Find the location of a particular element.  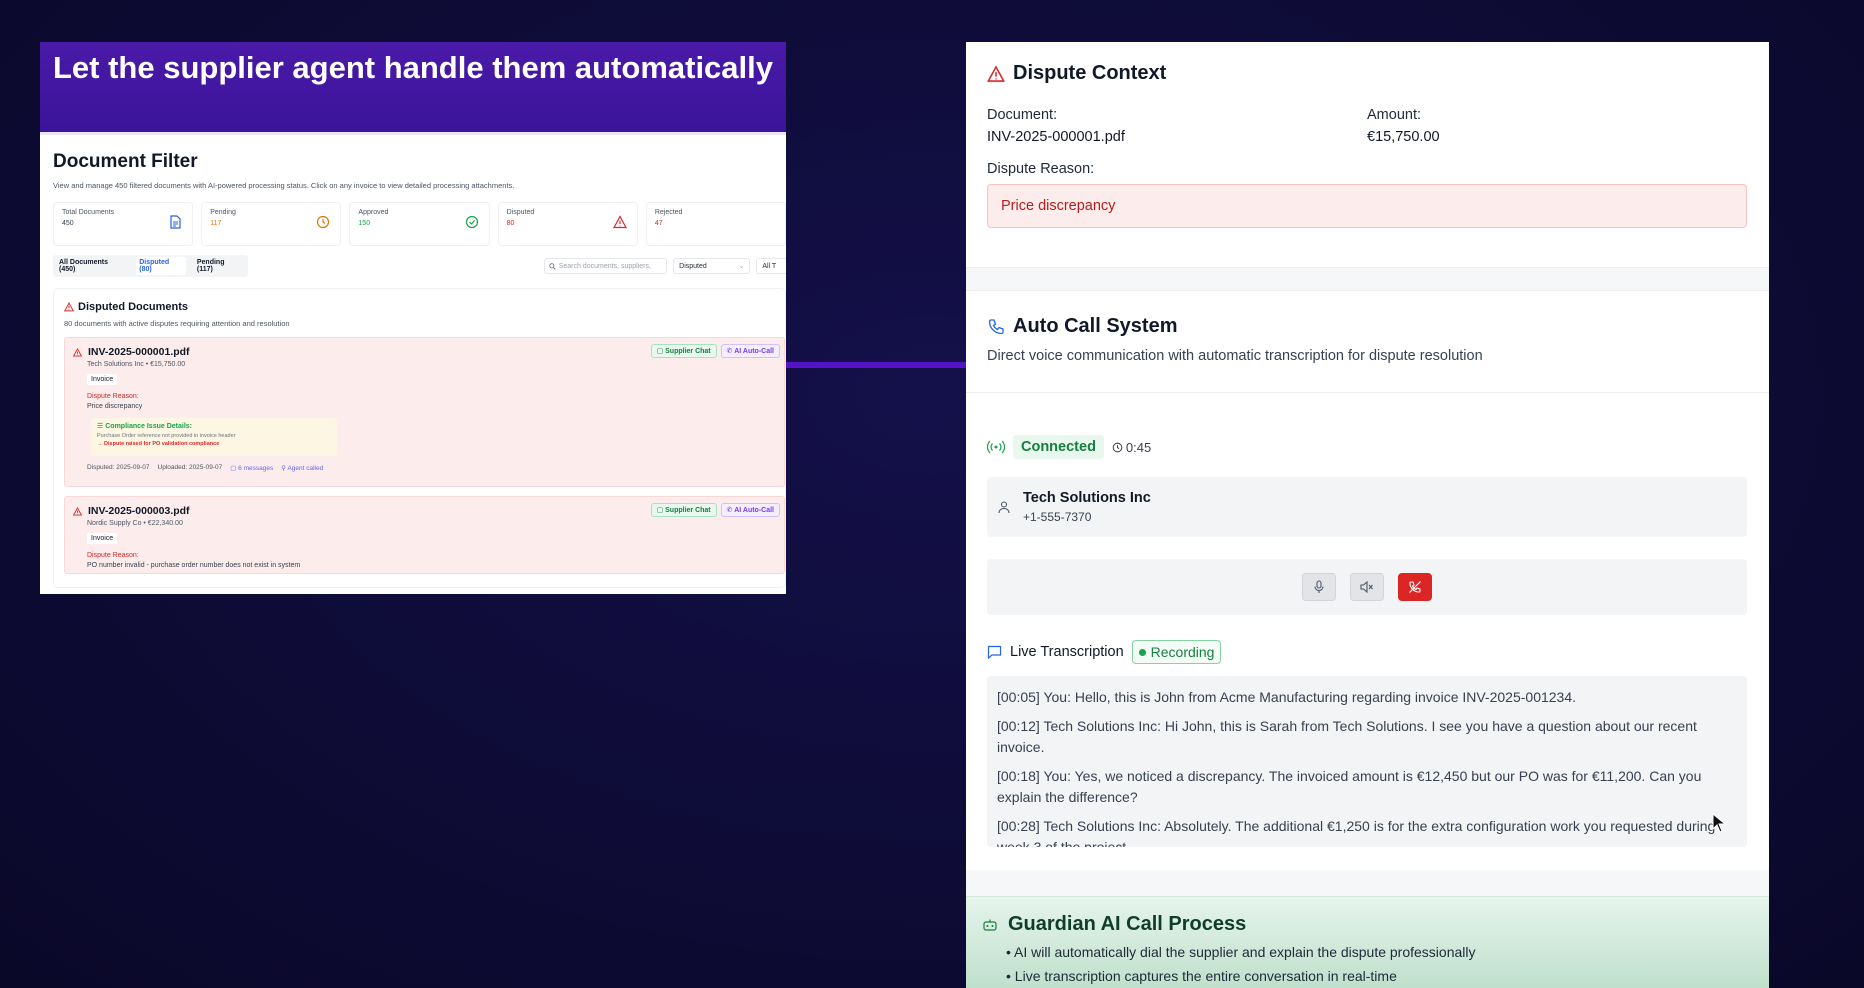

tab-pending: Pending (117) is located at coordinates (219, 266).